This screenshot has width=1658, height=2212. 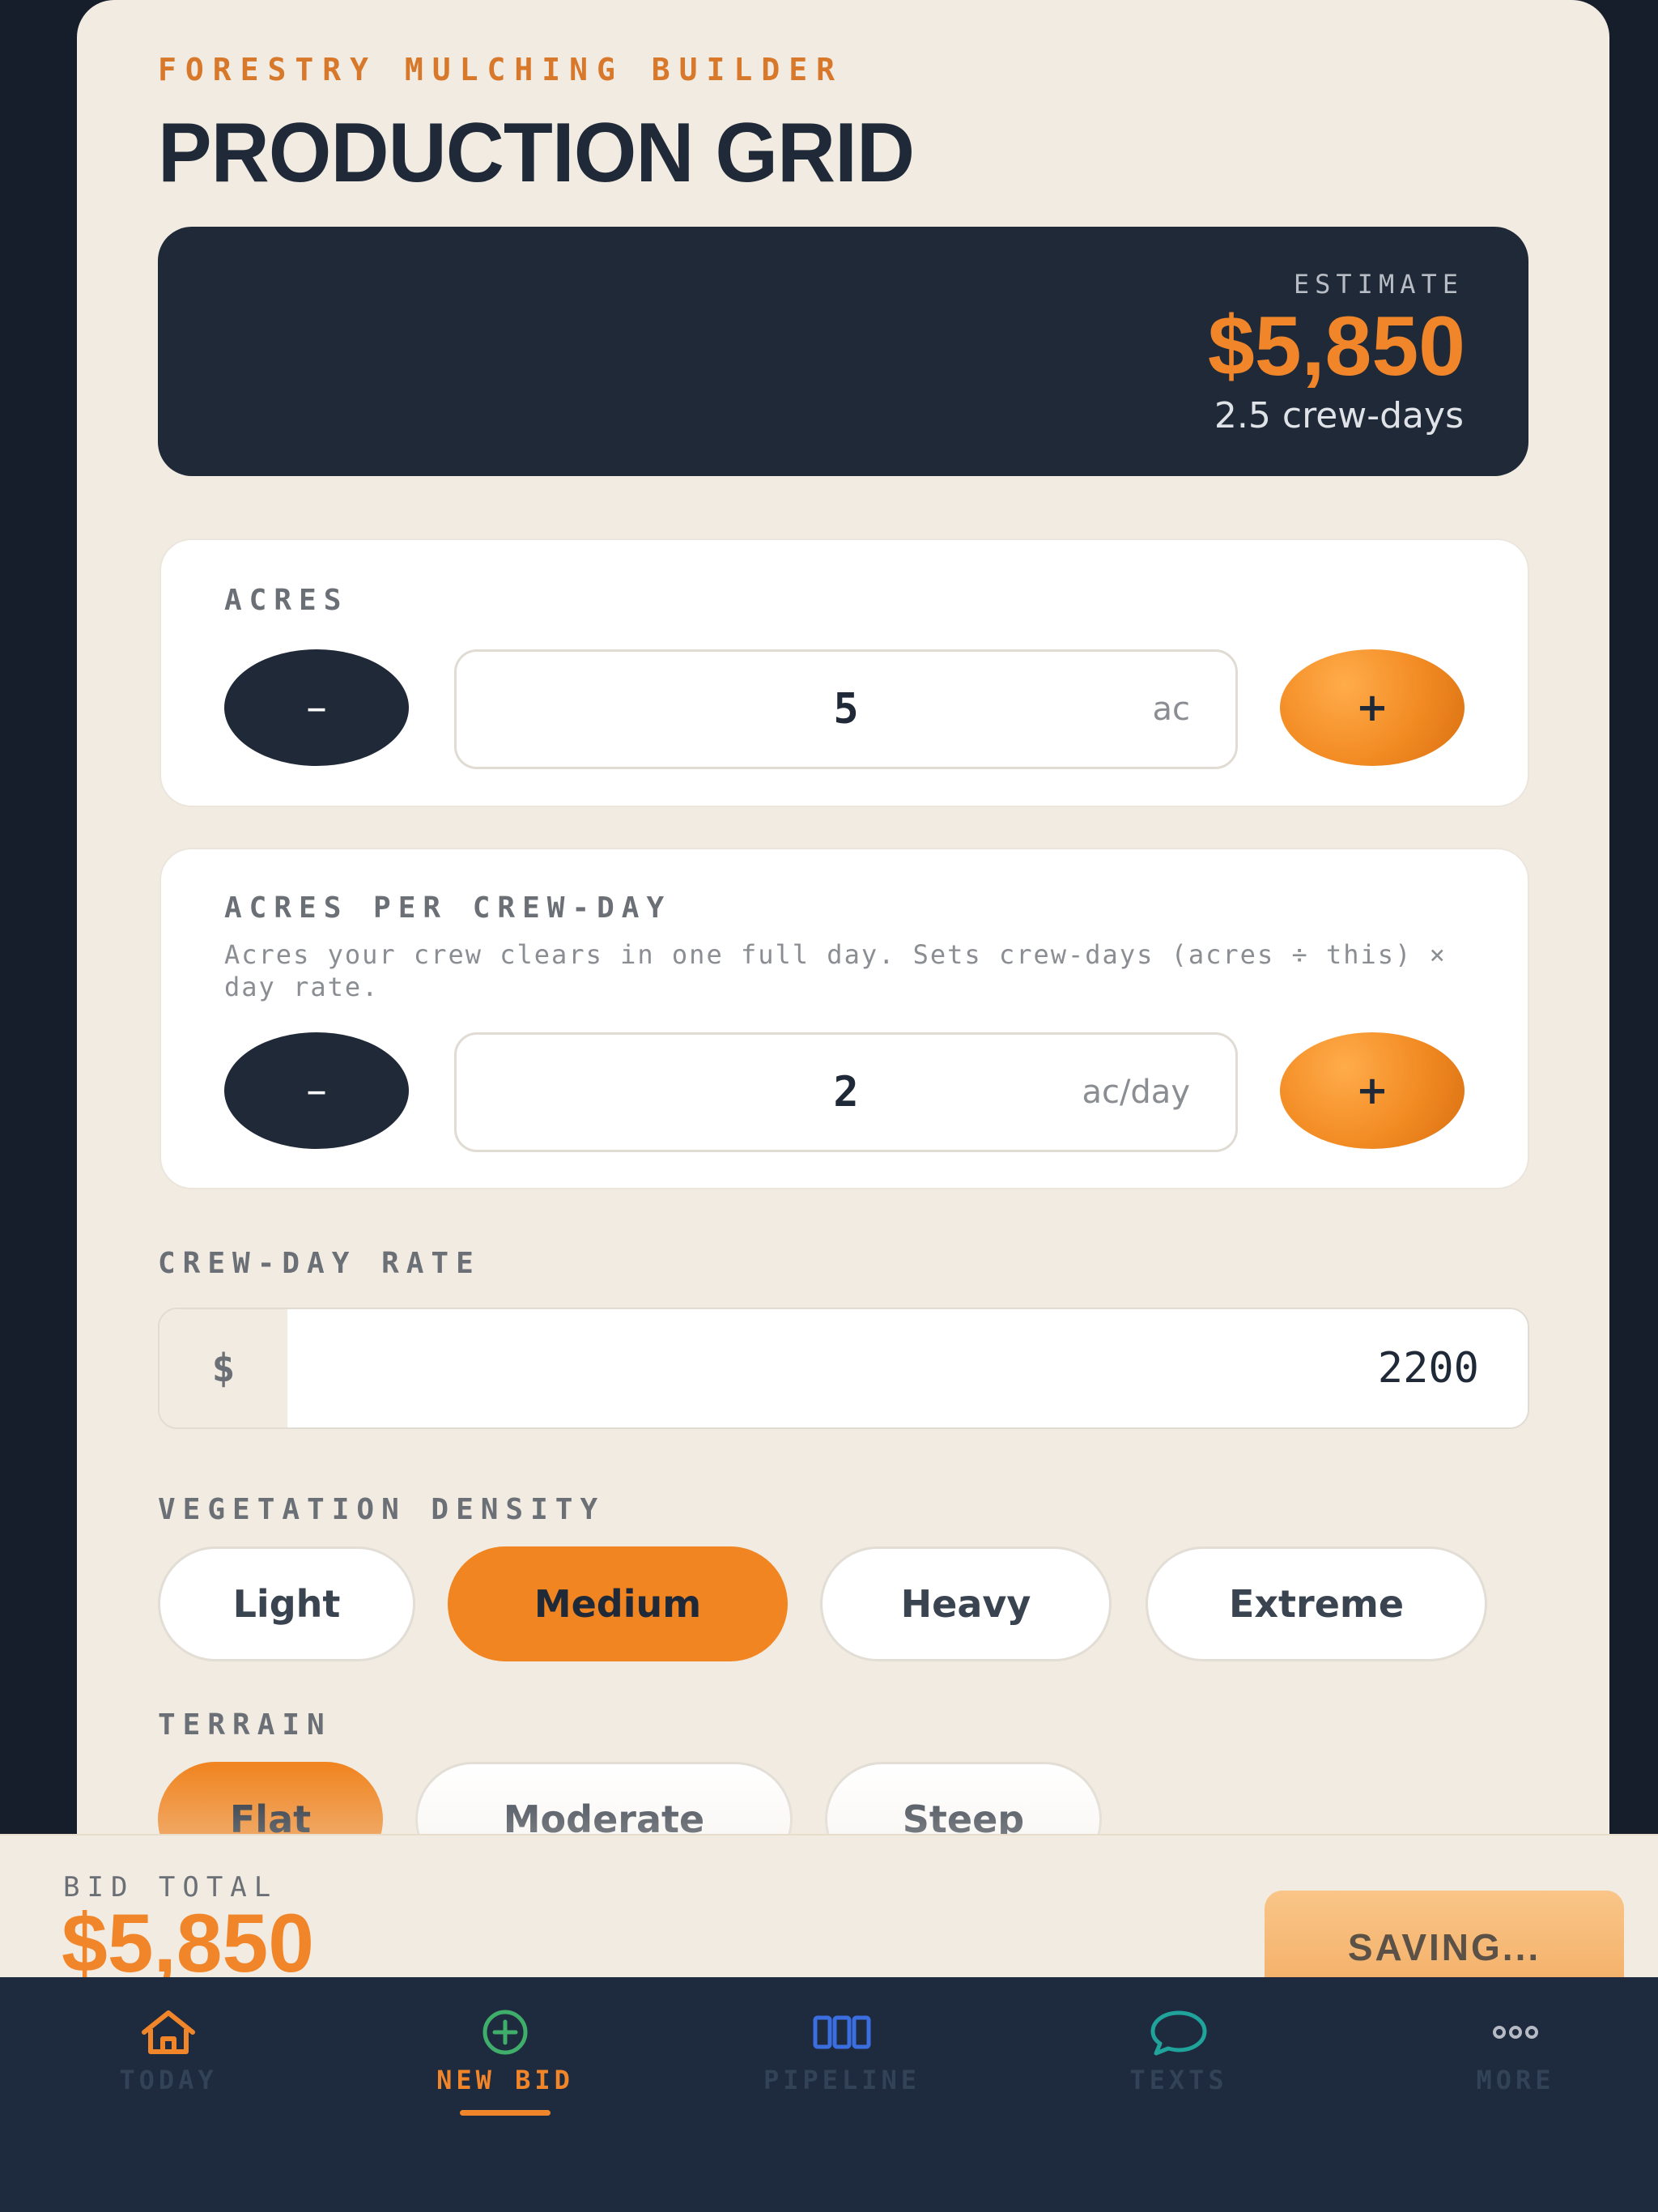 What do you see at coordinates (1178, 2080) in the screenshot?
I see `tab-texts-label: TEXTS` at bounding box center [1178, 2080].